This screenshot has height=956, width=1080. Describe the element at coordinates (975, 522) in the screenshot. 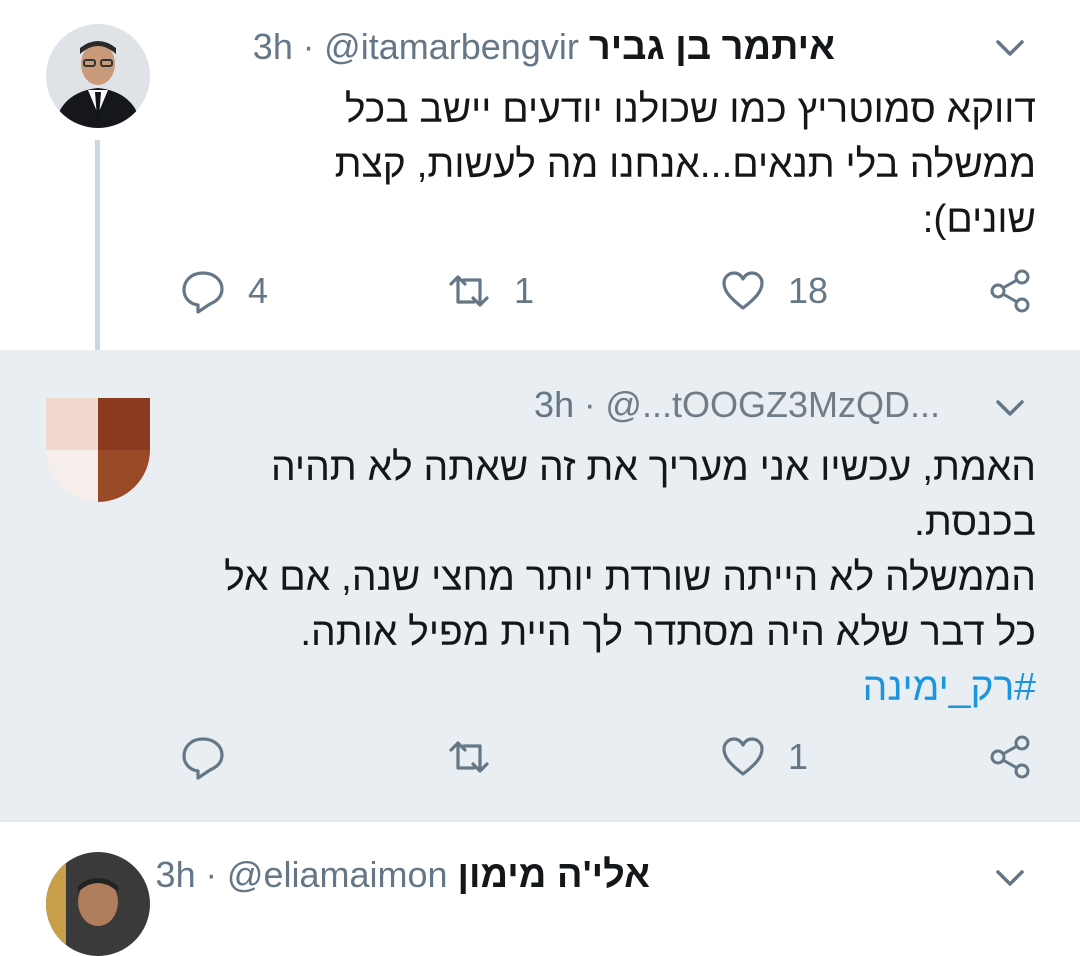

I see `tweet-text-line: בכנסת.` at that location.